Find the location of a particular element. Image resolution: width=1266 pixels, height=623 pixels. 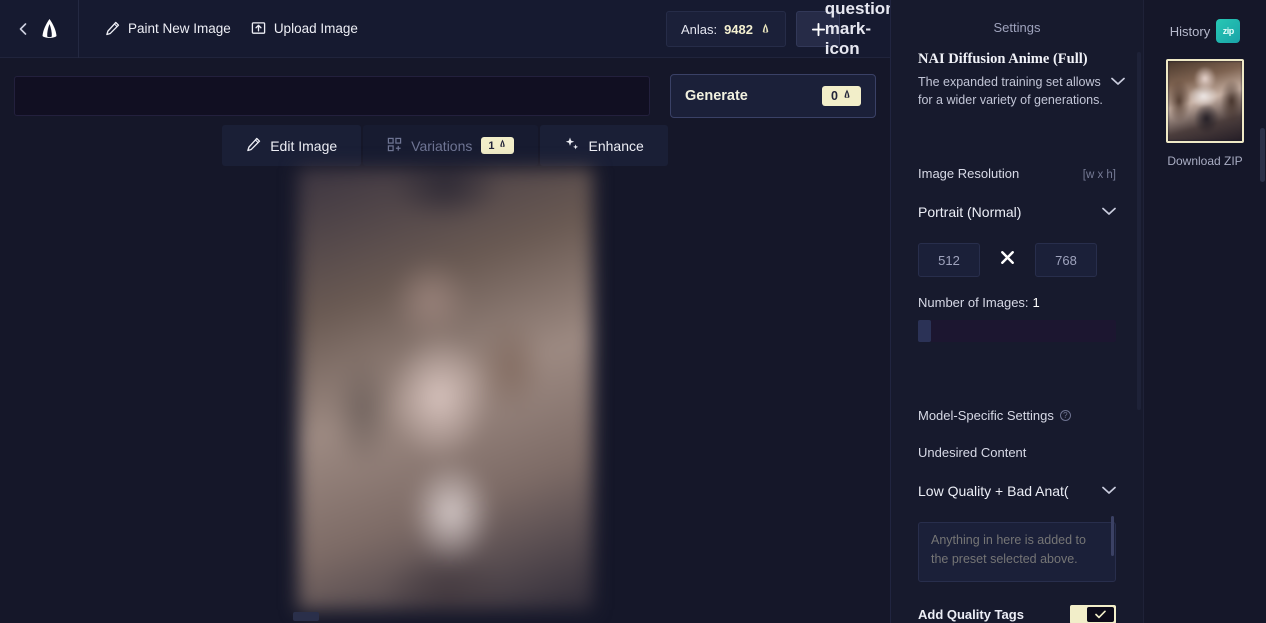

tab-enhance: Enhance is located at coordinates (603, 145).